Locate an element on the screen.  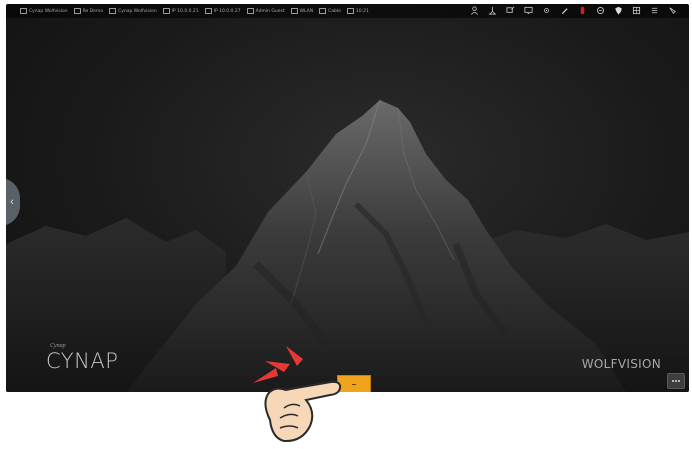
status-item-label: WLAN is located at coordinates (306, 11).